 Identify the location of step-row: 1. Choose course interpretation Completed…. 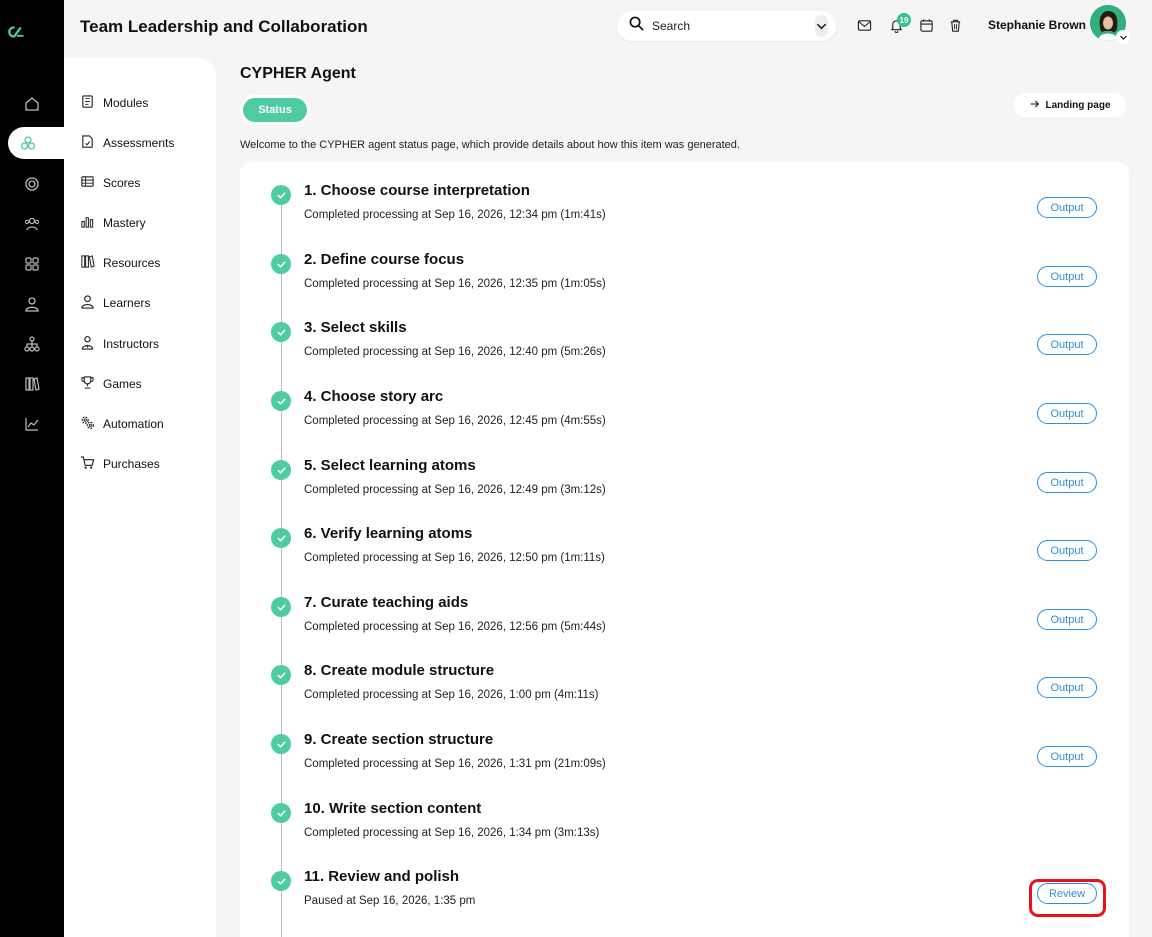
(576, 215).